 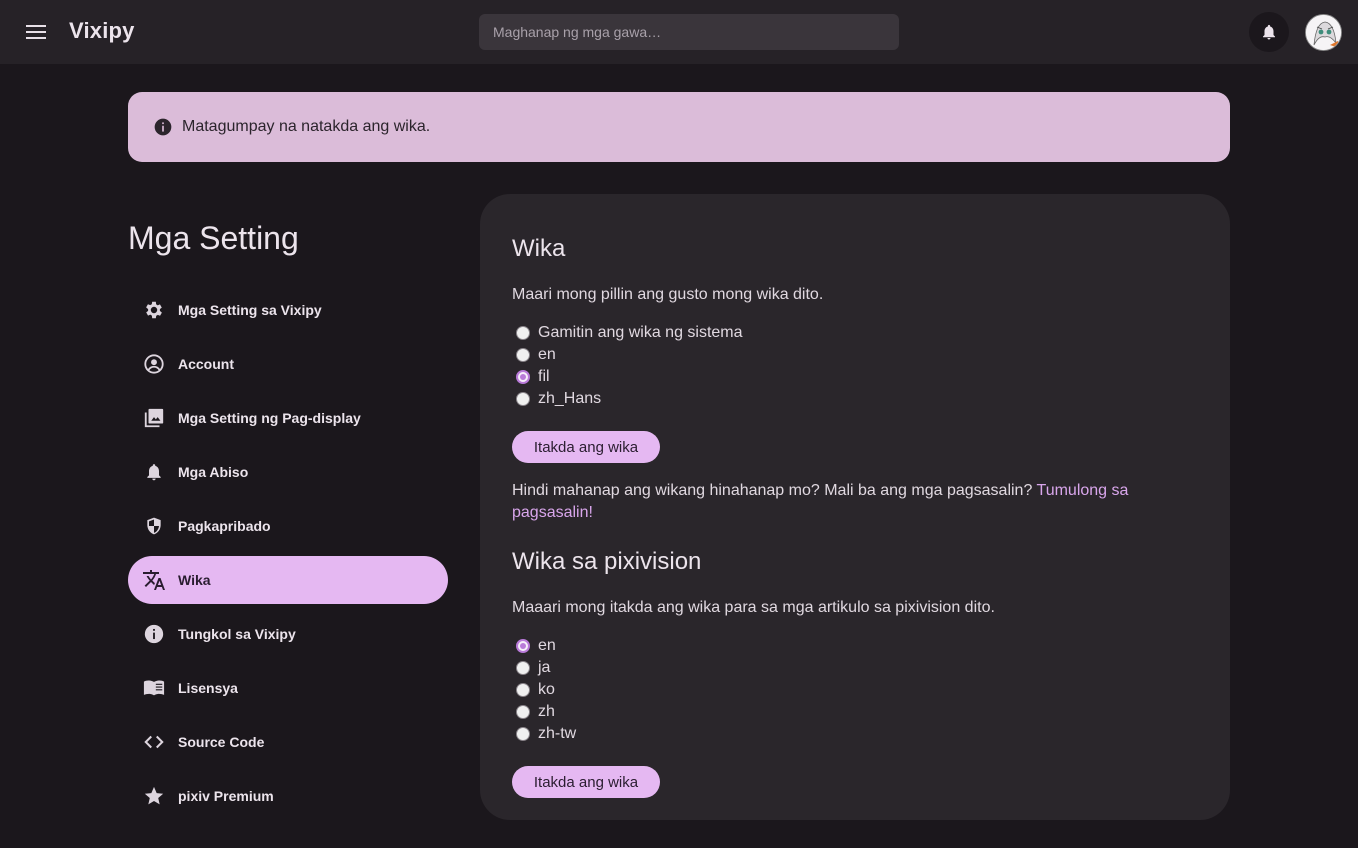 I want to click on radio-language-zh-hans: zh_Hans, so click(x=558, y=399).